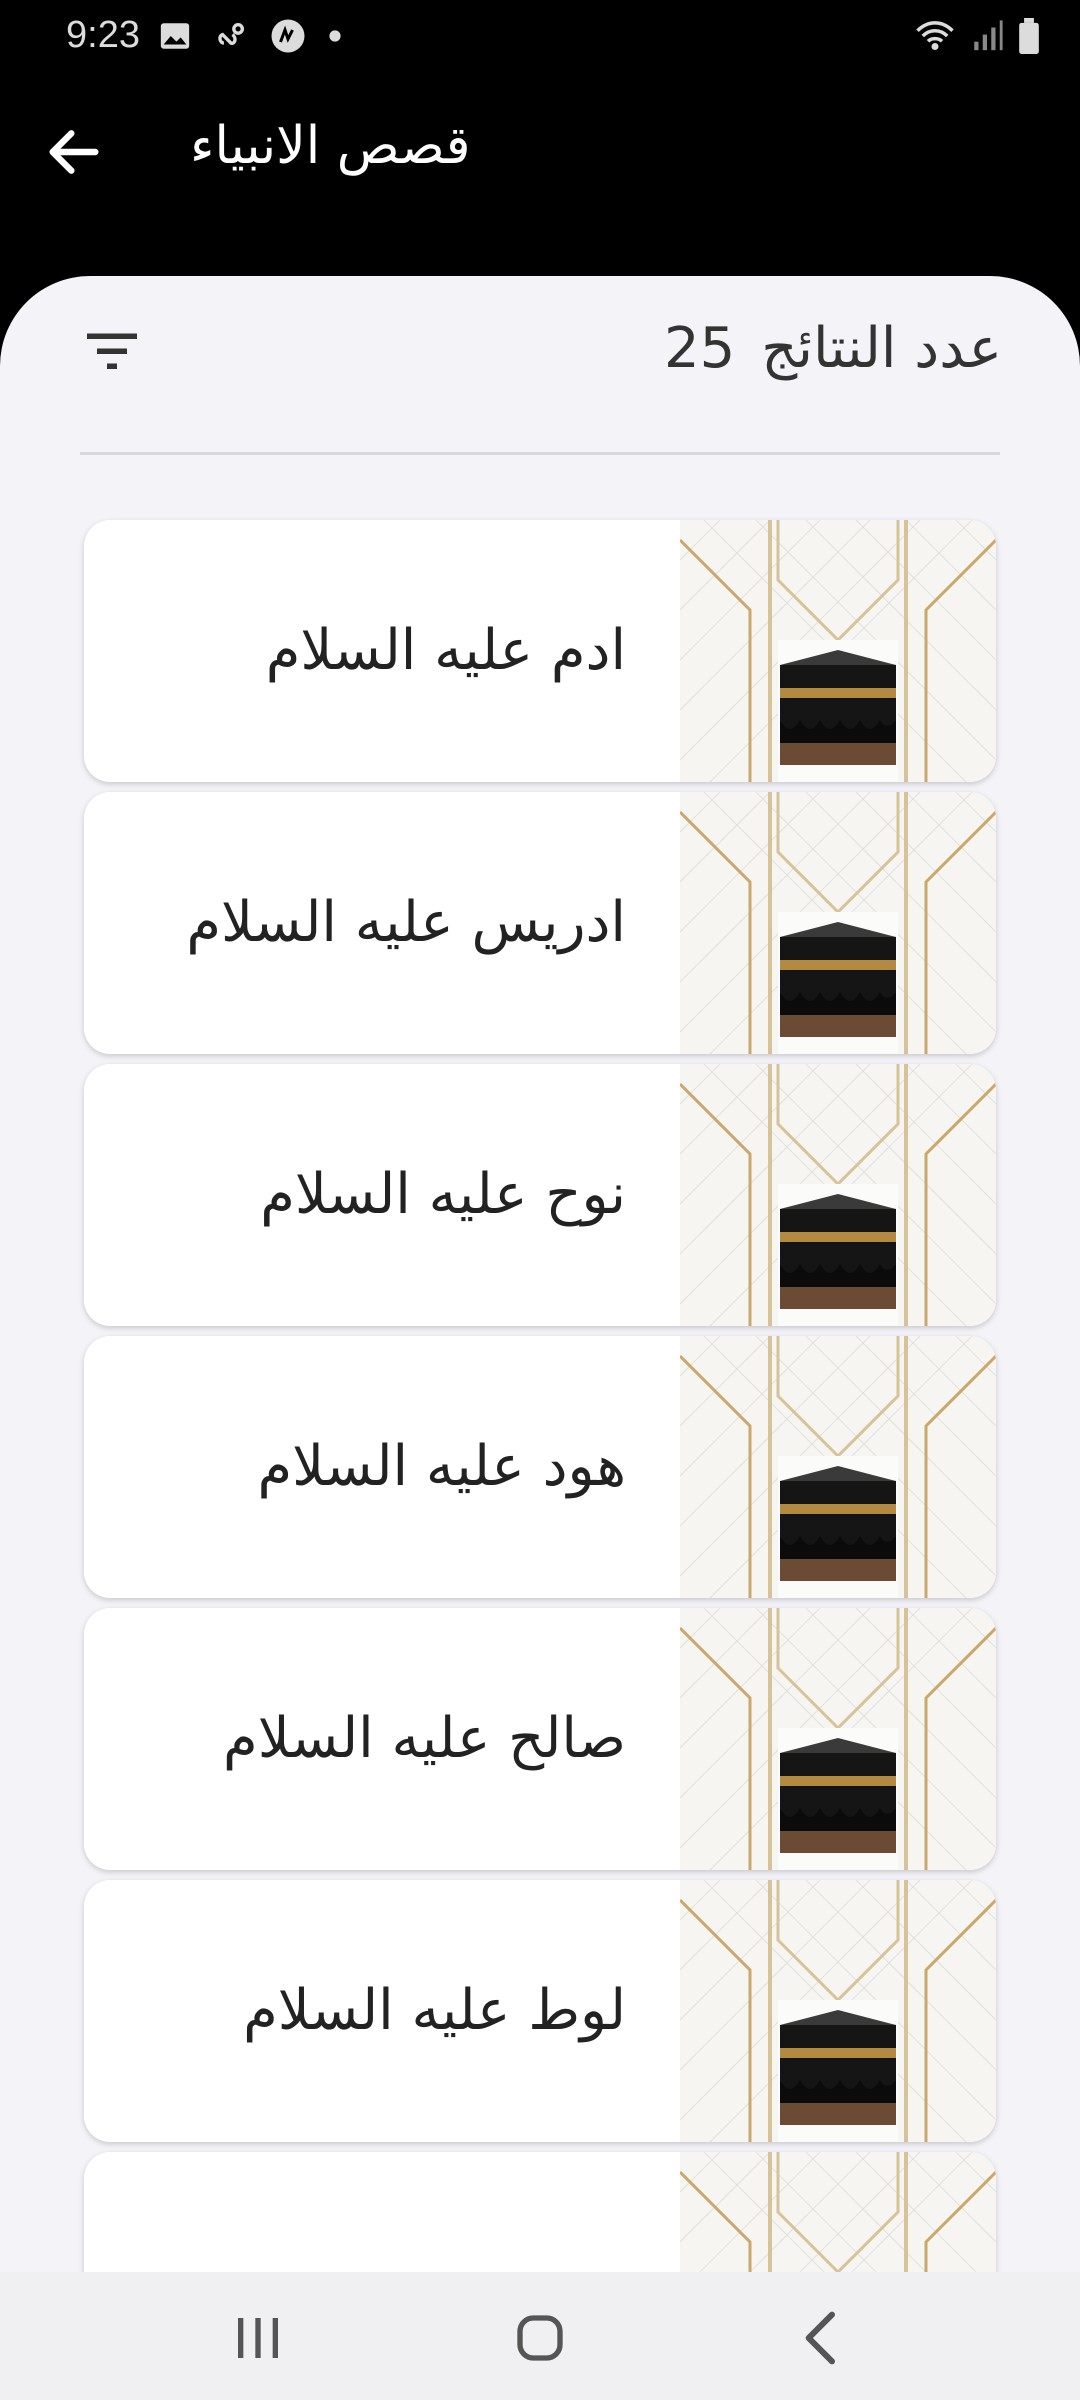 Image resolution: width=1080 pixels, height=2400 pixels. Describe the element at coordinates (1029, 36) in the screenshot. I see `battery-icon` at that location.